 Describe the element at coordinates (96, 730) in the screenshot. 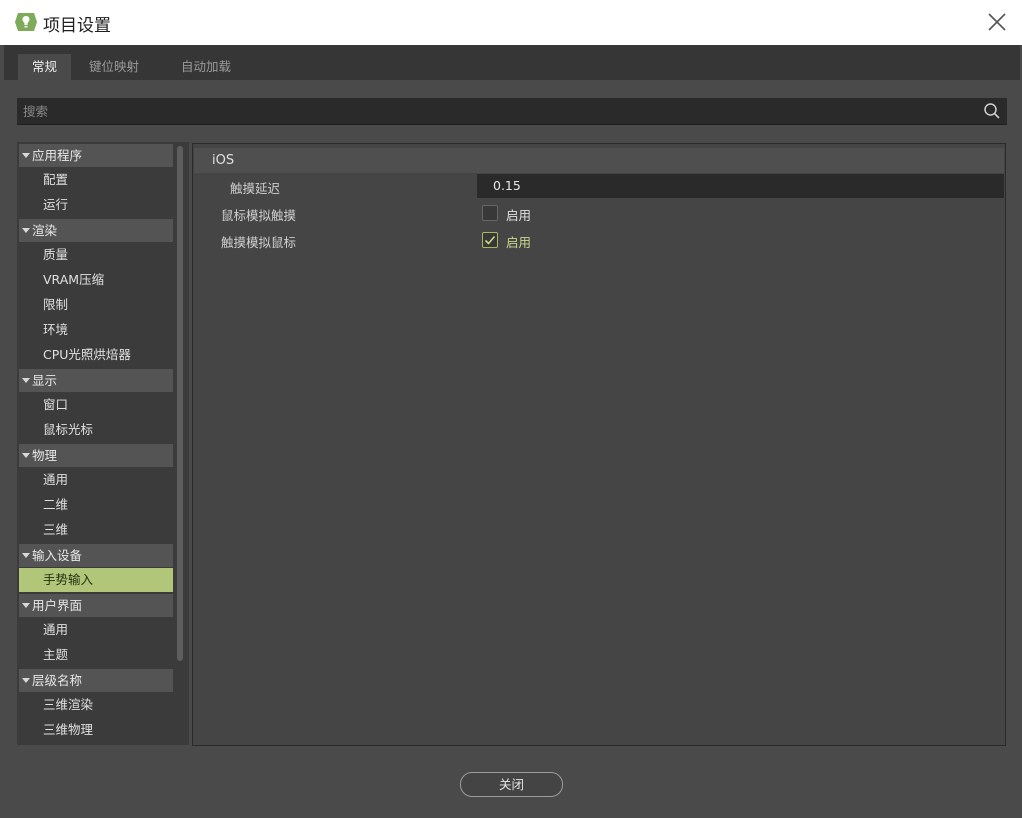

I see `sidebar-item-3d-physics: 三维物理` at that location.